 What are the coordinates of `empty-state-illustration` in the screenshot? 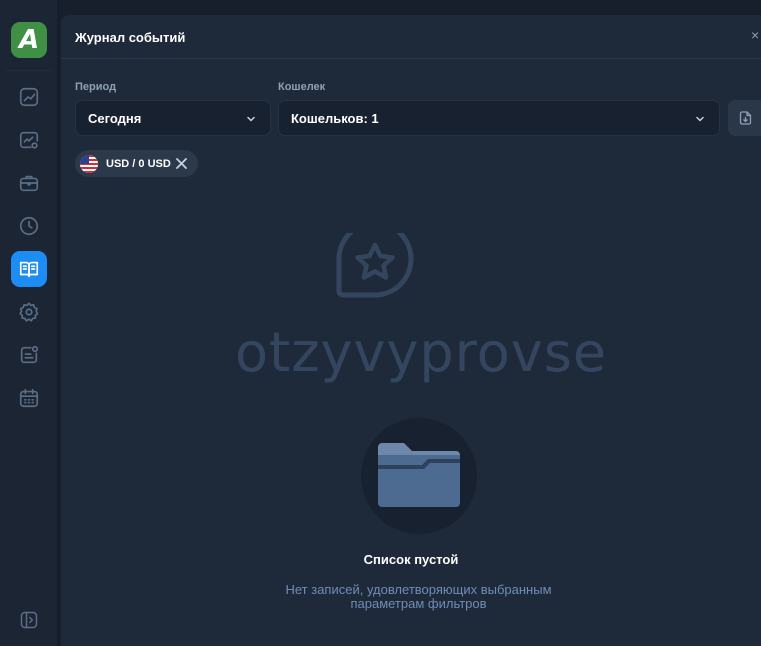 It's located at (419, 476).